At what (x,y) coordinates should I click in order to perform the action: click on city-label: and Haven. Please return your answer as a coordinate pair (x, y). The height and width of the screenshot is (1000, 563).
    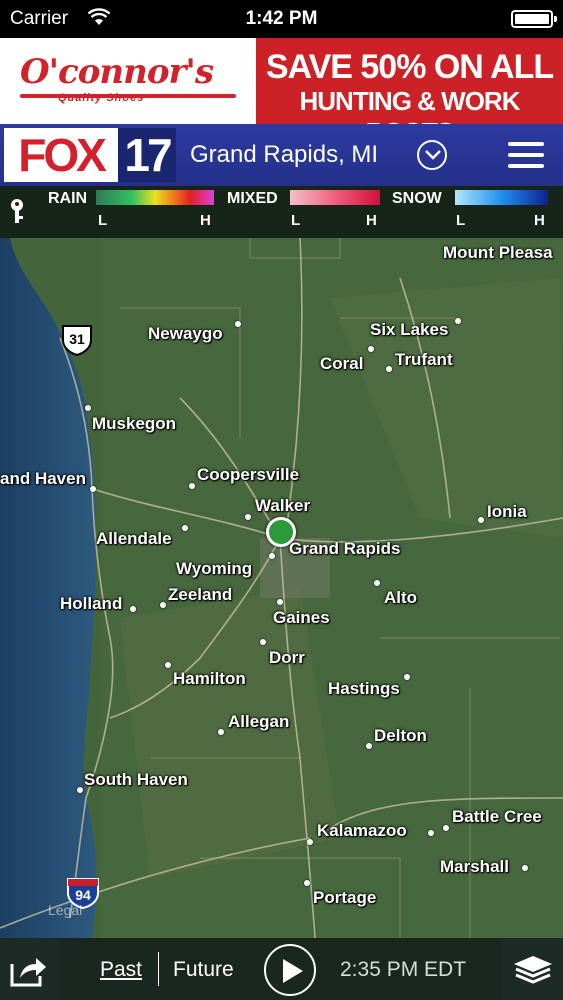
    Looking at the image, I should click on (43, 478).